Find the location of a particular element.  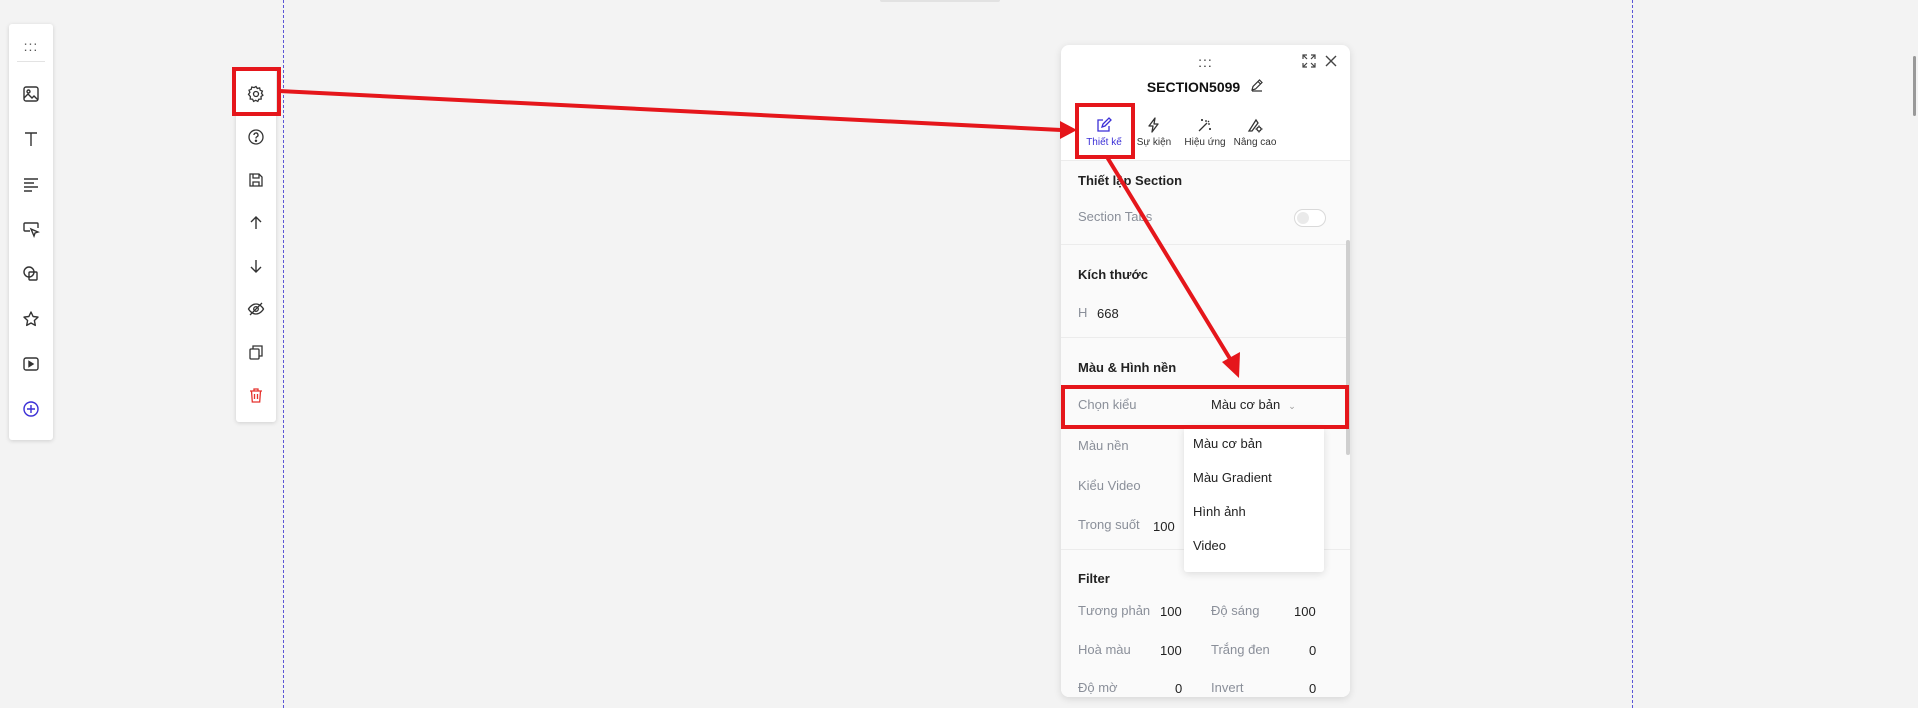

tab-advanced: Nâng cao is located at coordinates (1255, 129).